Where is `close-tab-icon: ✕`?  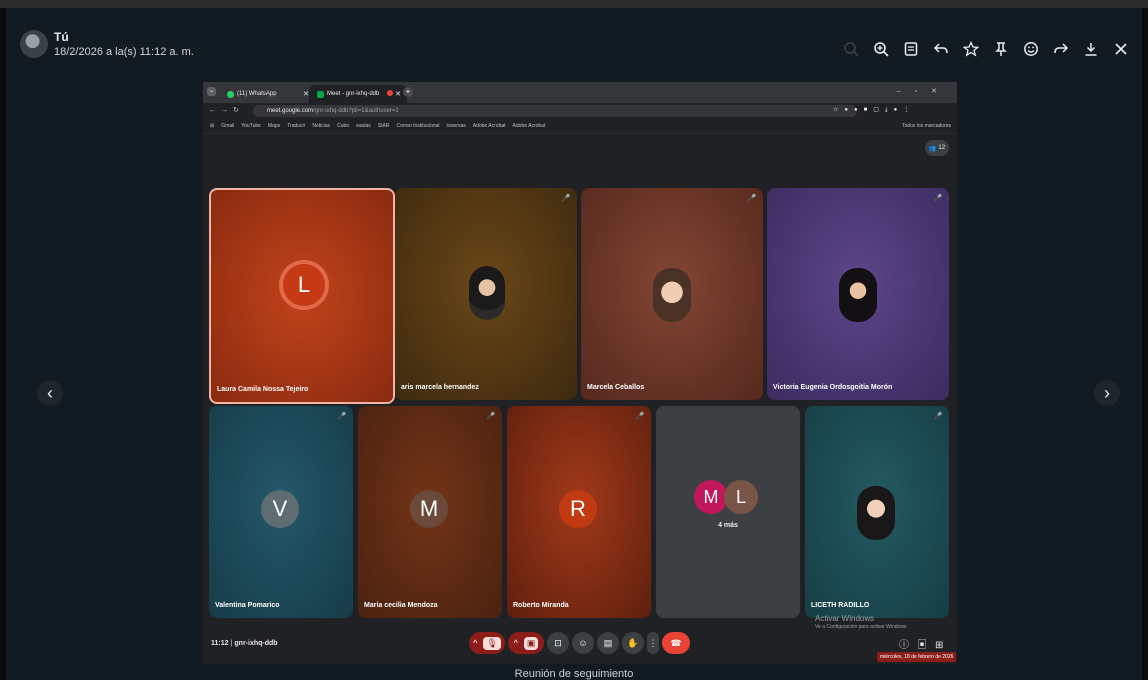 close-tab-icon: ✕ is located at coordinates (398, 94).